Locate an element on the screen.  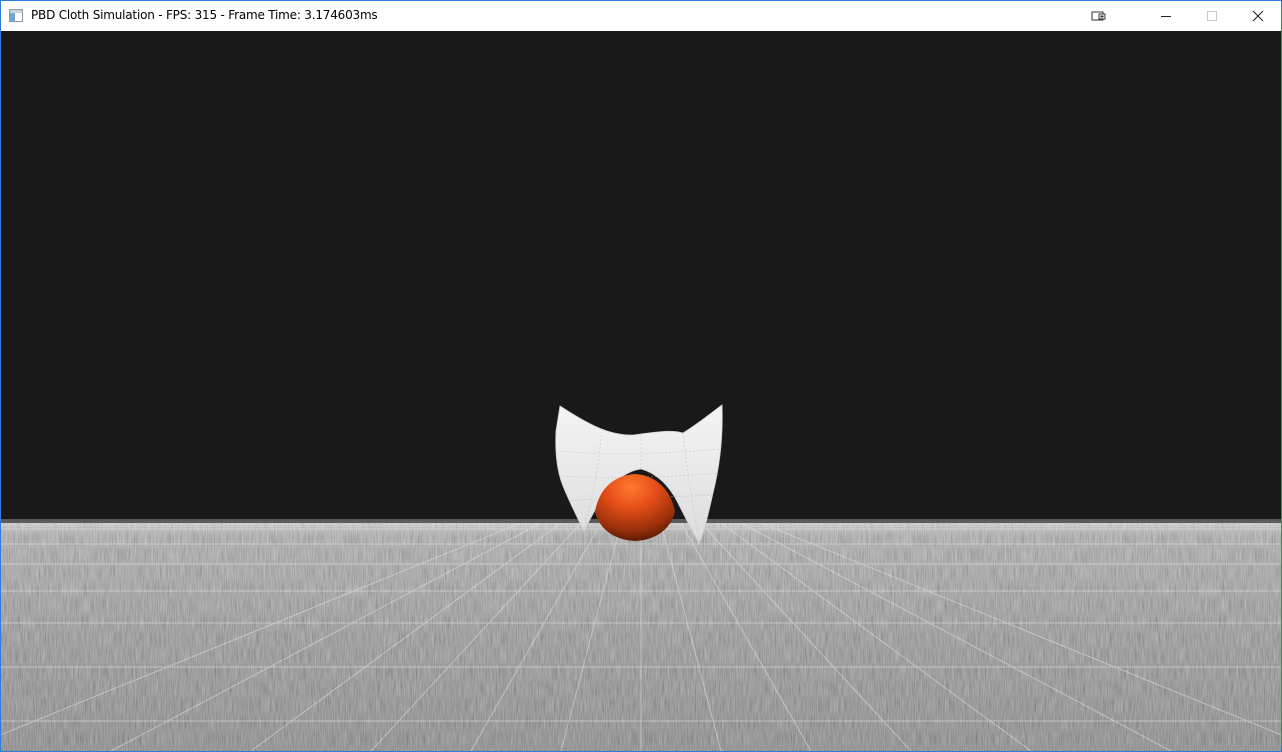
minimize-icon is located at coordinates (1166, 16).